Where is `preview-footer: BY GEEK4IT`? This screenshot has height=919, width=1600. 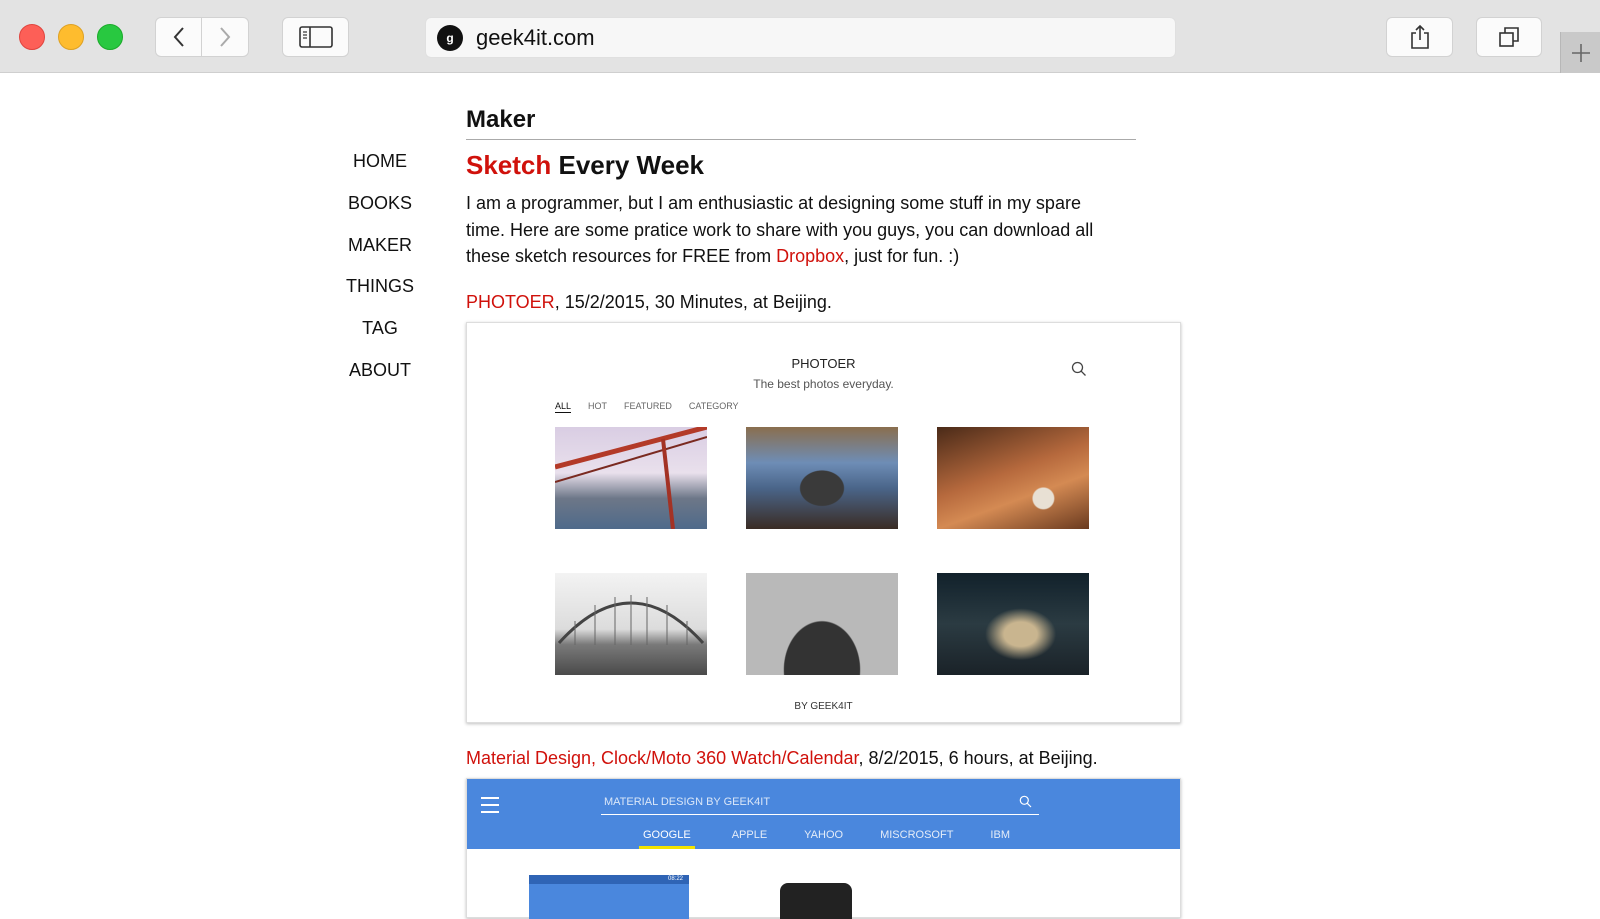
preview-footer: BY GEEK4IT is located at coordinates (823, 706).